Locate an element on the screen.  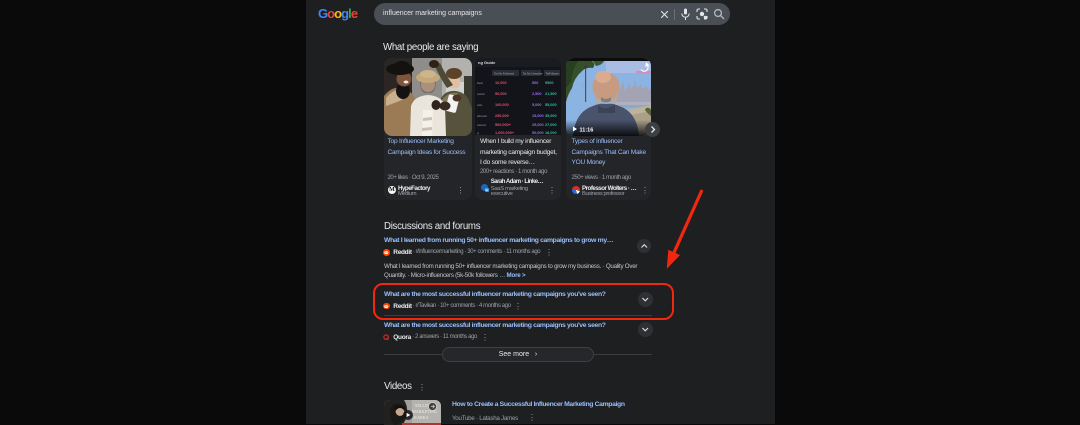
svg-text: 100,000 is located at coordinates (502, 105).